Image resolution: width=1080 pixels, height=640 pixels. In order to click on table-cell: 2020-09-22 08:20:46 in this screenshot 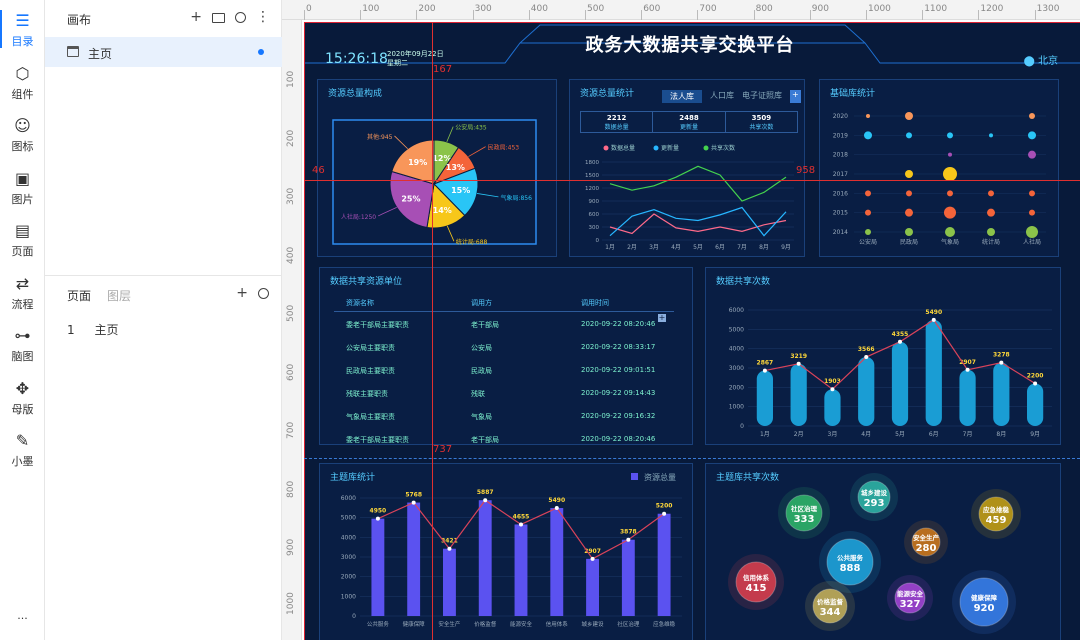, I will do `click(618, 324)`.